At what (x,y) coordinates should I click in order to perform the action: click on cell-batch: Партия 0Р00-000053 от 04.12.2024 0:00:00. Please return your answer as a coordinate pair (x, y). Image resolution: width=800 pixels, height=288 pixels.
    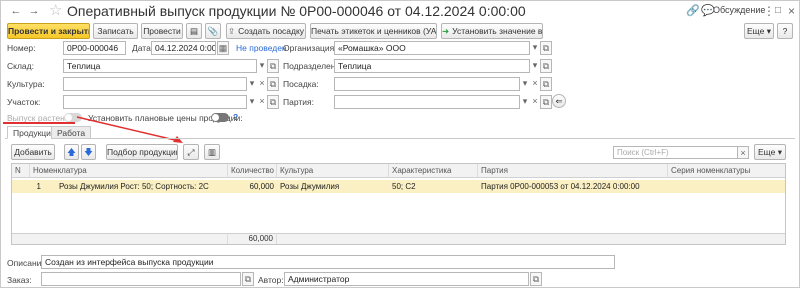
    Looking at the image, I should click on (560, 186).